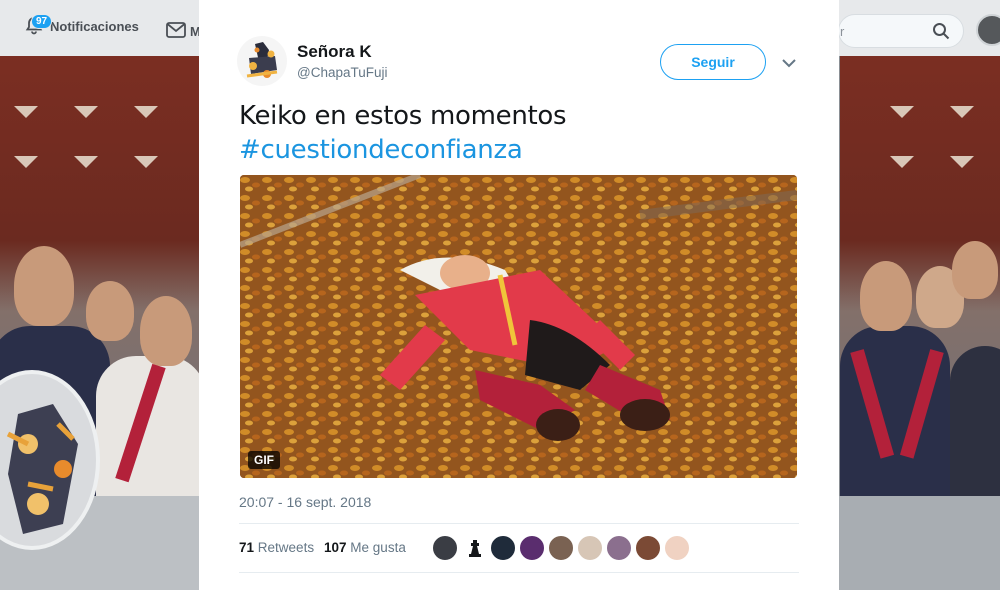 The height and width of the screenshot is (590, 1000). Describe the element at coordinates (247, 547) in the screenshot. I see `retweets-count: 71` at that location.